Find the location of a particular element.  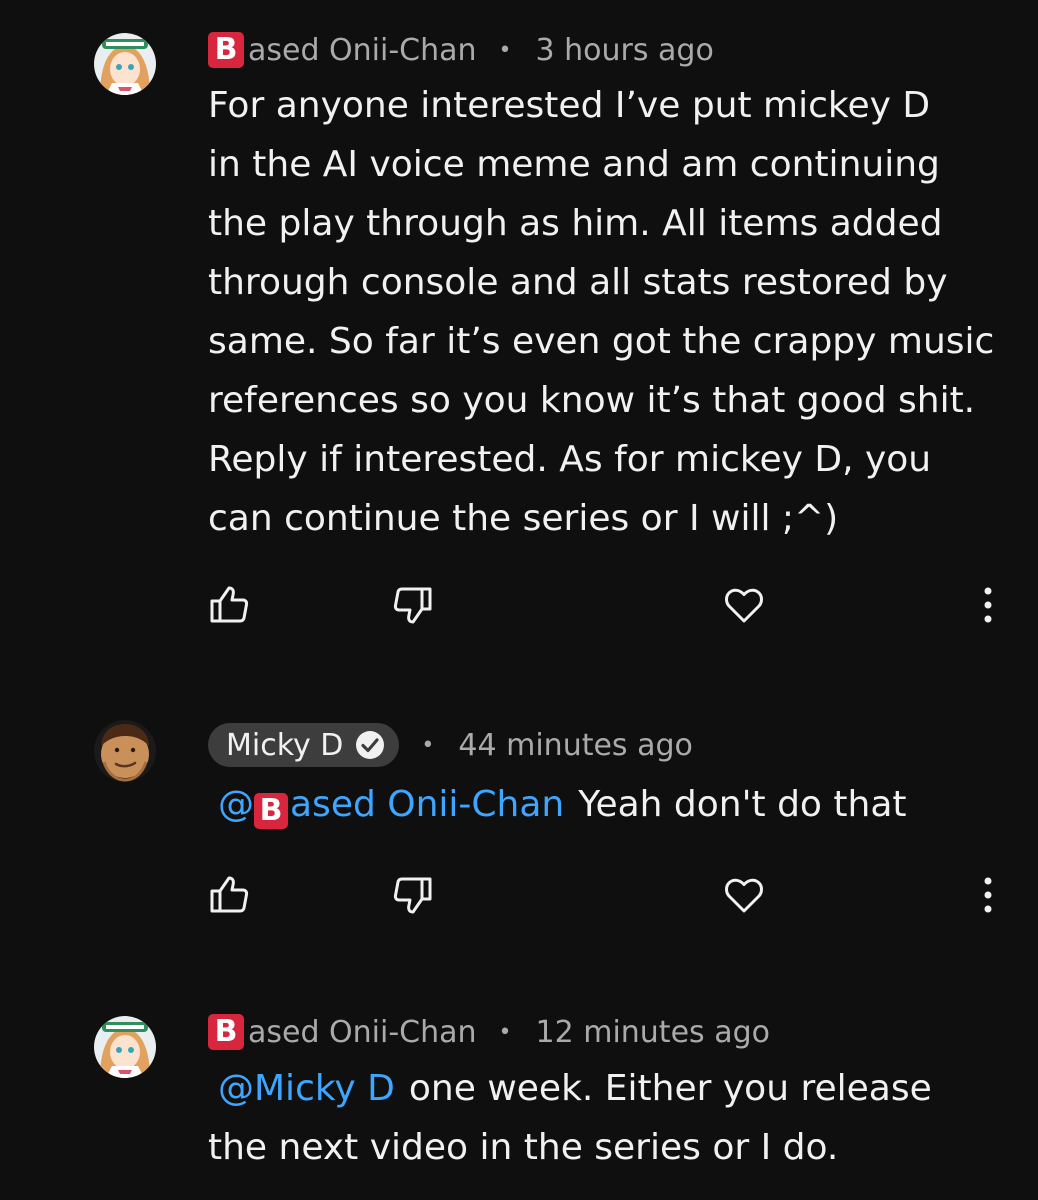

comment-line: the next video in the series or I do. is located at coordinates (523, 1147).